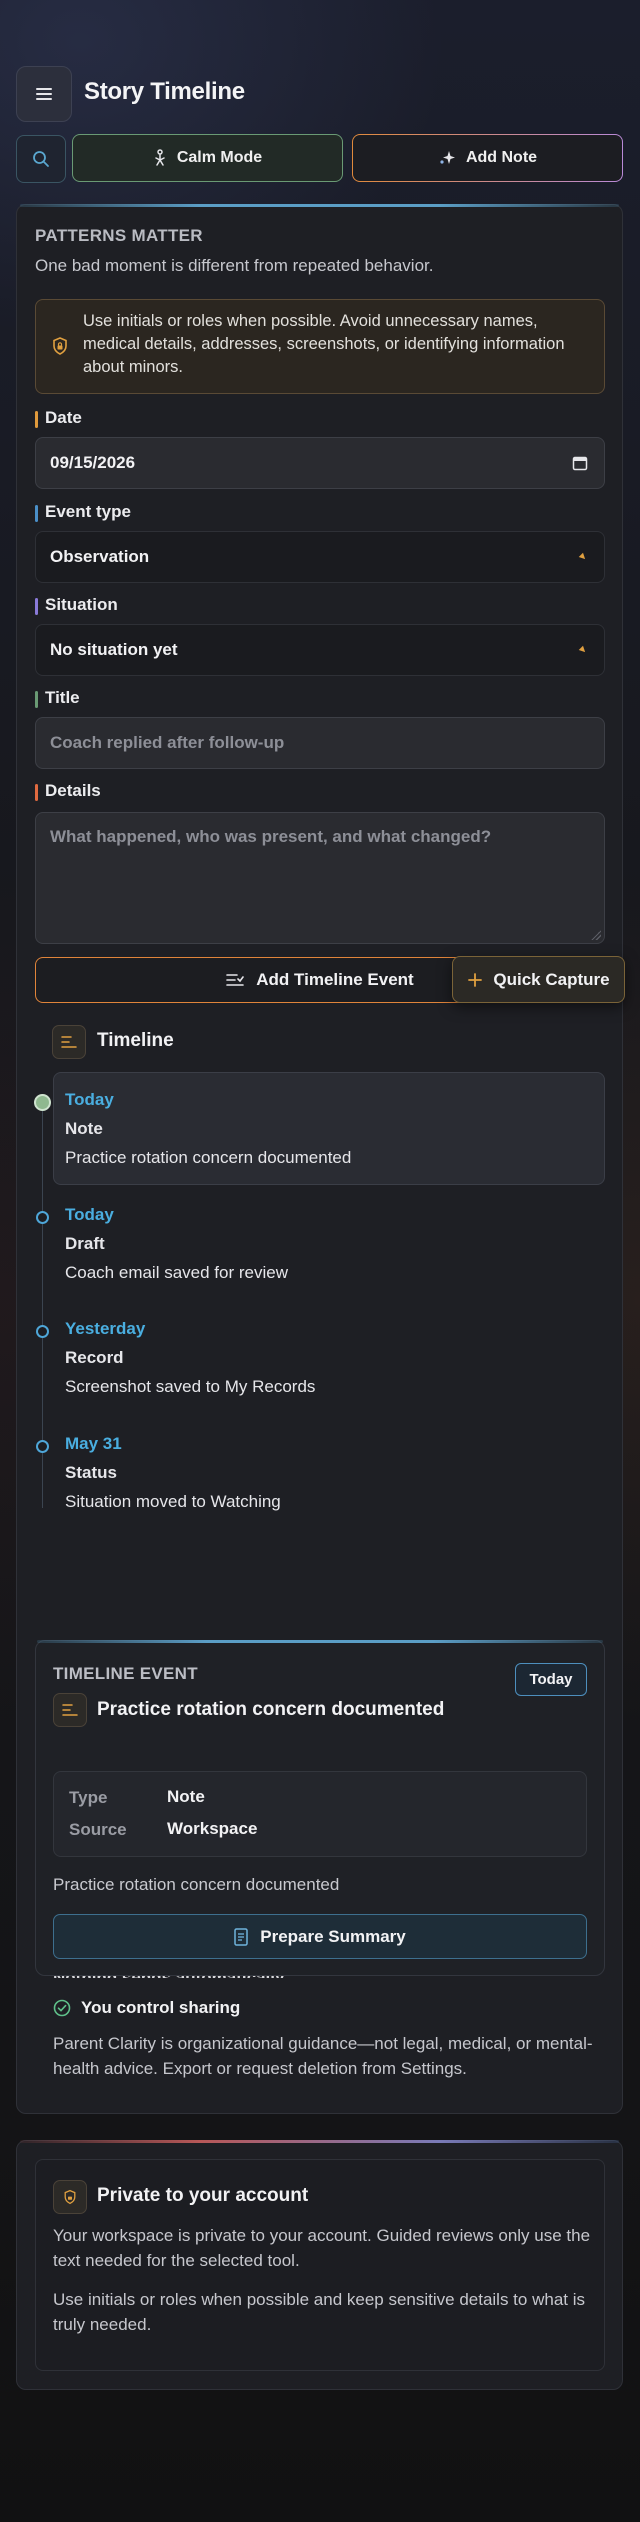 This screenshot has height=2522, width=640. I want to click on calm-mode-label: Calm Mode, so click(219, 157).